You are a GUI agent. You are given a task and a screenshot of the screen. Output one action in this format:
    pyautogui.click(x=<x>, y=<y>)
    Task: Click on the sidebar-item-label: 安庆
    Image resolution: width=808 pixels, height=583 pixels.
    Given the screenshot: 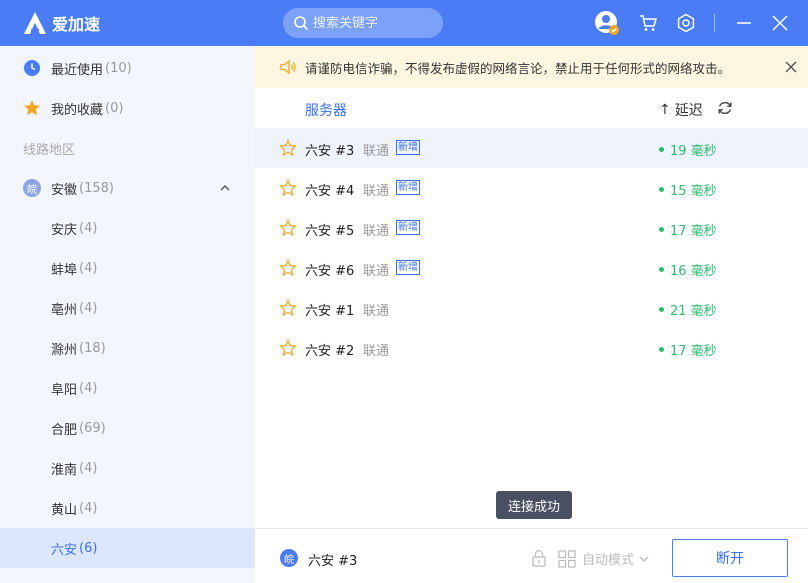 What is the action you would take?
    pyautogui.click(x=64, y=230)
    